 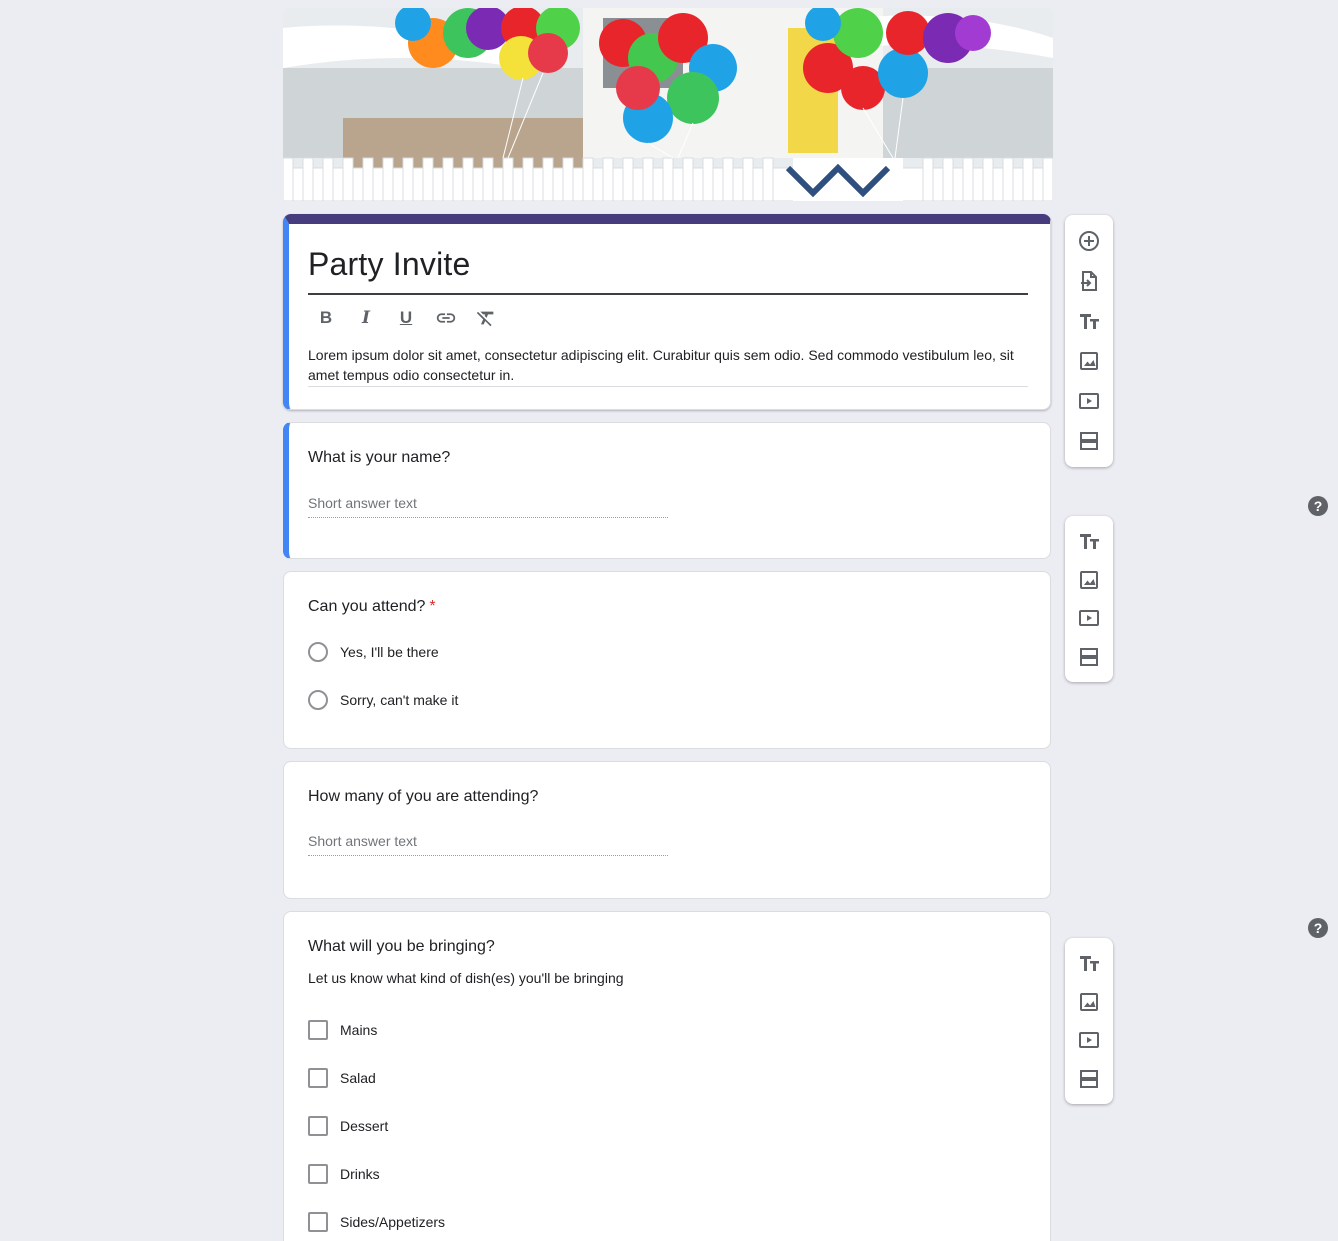 What do you see at coordinates (668, 270) in the screenshot?
I see `form-title-input: Party Invite` at bounding box center [668, 270].